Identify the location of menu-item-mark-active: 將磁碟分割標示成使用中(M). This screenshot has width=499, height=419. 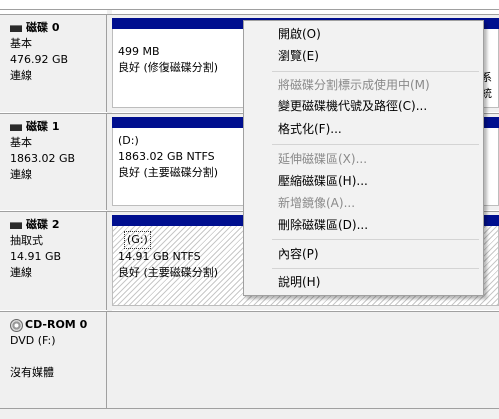
(354, 85).